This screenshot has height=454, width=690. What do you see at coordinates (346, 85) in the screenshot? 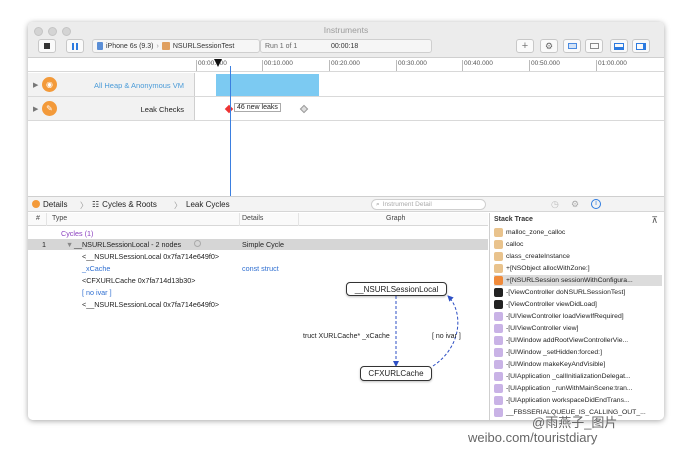
I see `track-allocations: ▶ ◉ All Heap & Anonymous VM` at bounding box center [346, 85].